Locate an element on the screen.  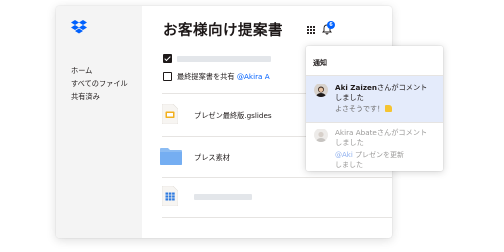
notification-author: Aki Zaizen is located at coordinates (356, 87).